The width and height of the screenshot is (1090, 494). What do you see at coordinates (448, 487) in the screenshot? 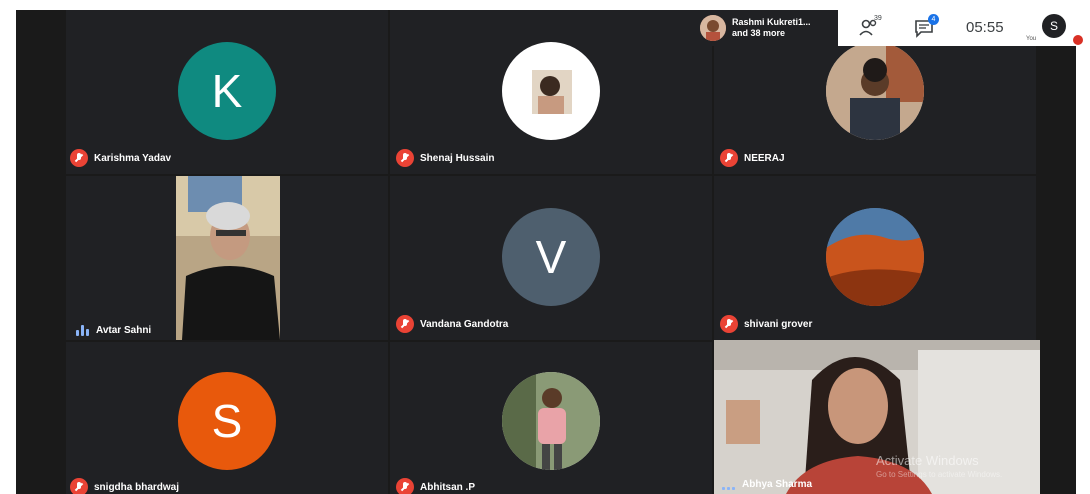
I see `participant-name: Abhitsan .P` at bounding box center [448, 487].